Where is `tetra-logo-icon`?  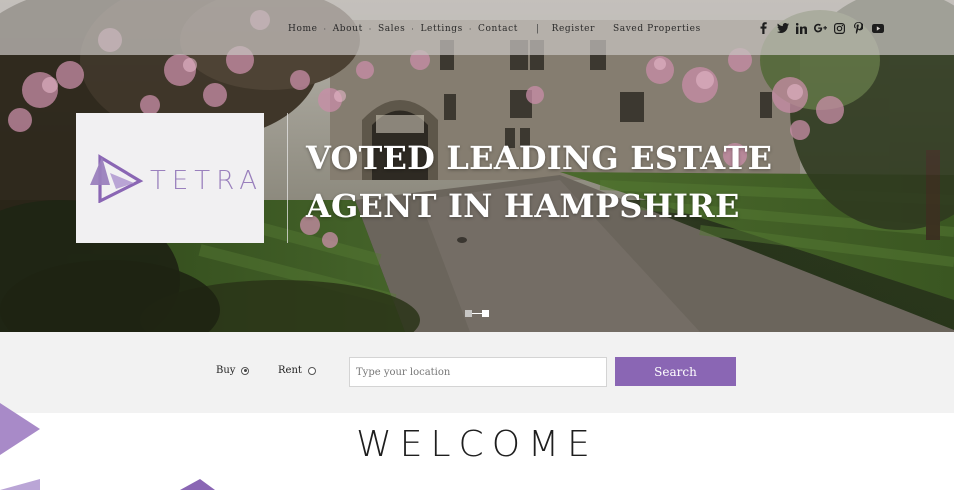
tetra-logo-icon is located at coordinates (117, 178).